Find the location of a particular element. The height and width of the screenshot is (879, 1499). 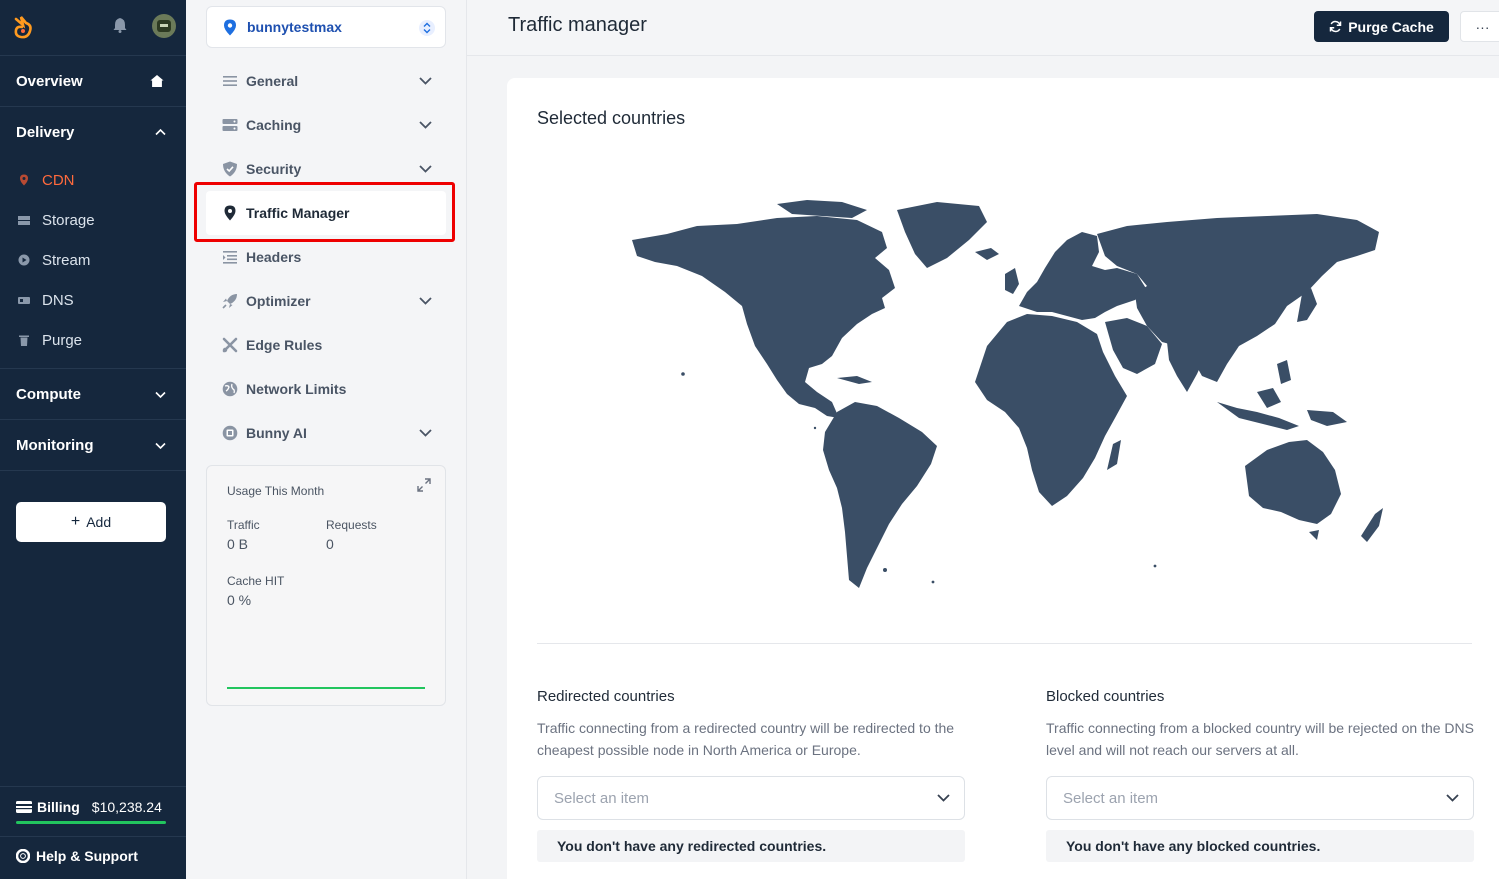

usage-title: Usage This Month is located at coordinates (276, 491).